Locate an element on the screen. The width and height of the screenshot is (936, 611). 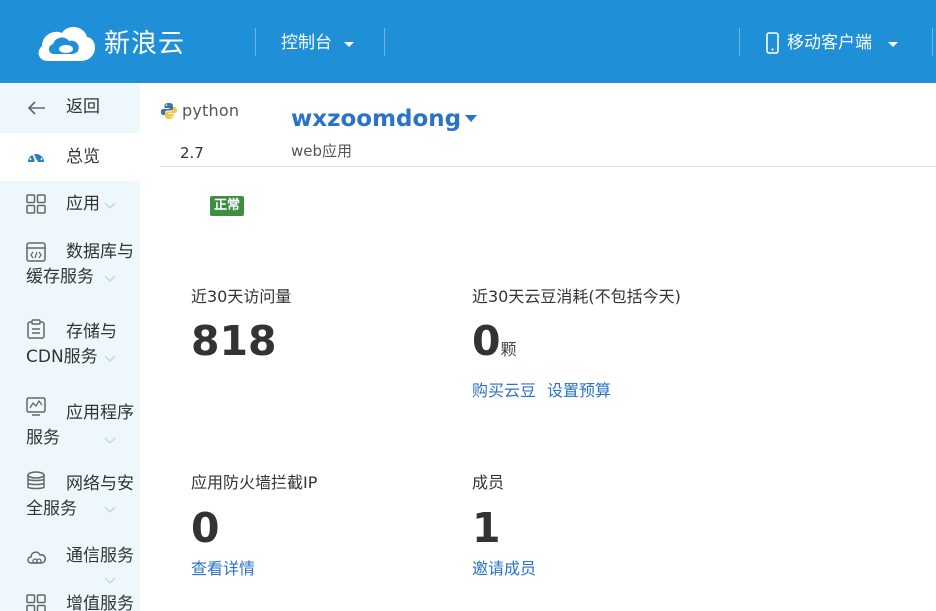
sidebar-item-label: CDN服务 is located at coordinates (62, 357).